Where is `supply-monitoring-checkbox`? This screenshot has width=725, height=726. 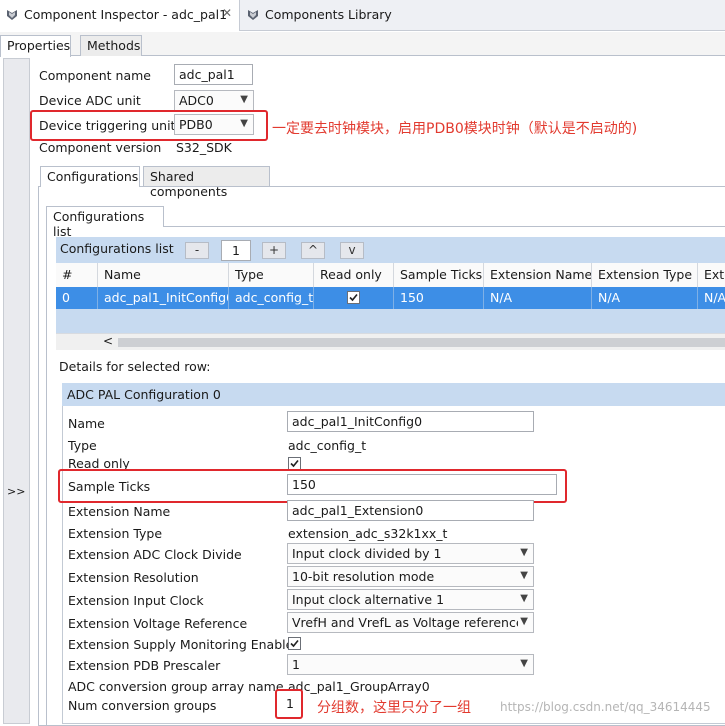 supply-monitoring-checkbox is located at coordinates (294, 643).